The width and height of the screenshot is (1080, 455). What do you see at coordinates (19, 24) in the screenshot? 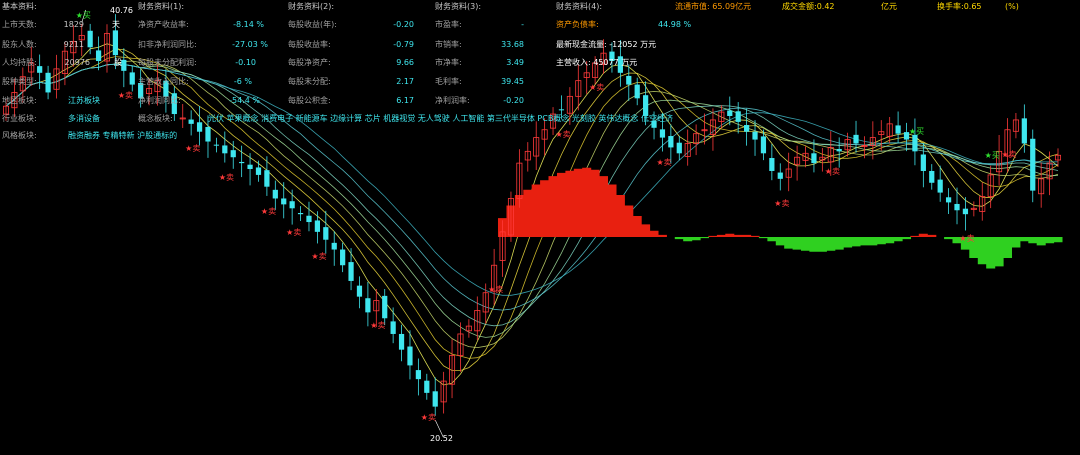
I see `basic-label-listing-days: 上市天数:` at bounding box center [19, 24].